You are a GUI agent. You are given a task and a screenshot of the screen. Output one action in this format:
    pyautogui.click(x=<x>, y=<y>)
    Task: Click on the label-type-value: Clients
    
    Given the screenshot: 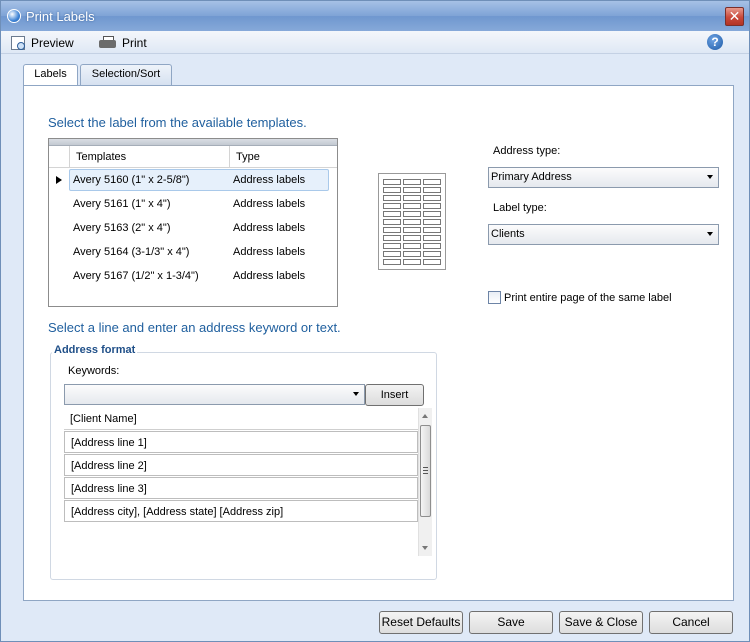 What is the action you would take?
    pyautogui.click(x=508, y=234)
    